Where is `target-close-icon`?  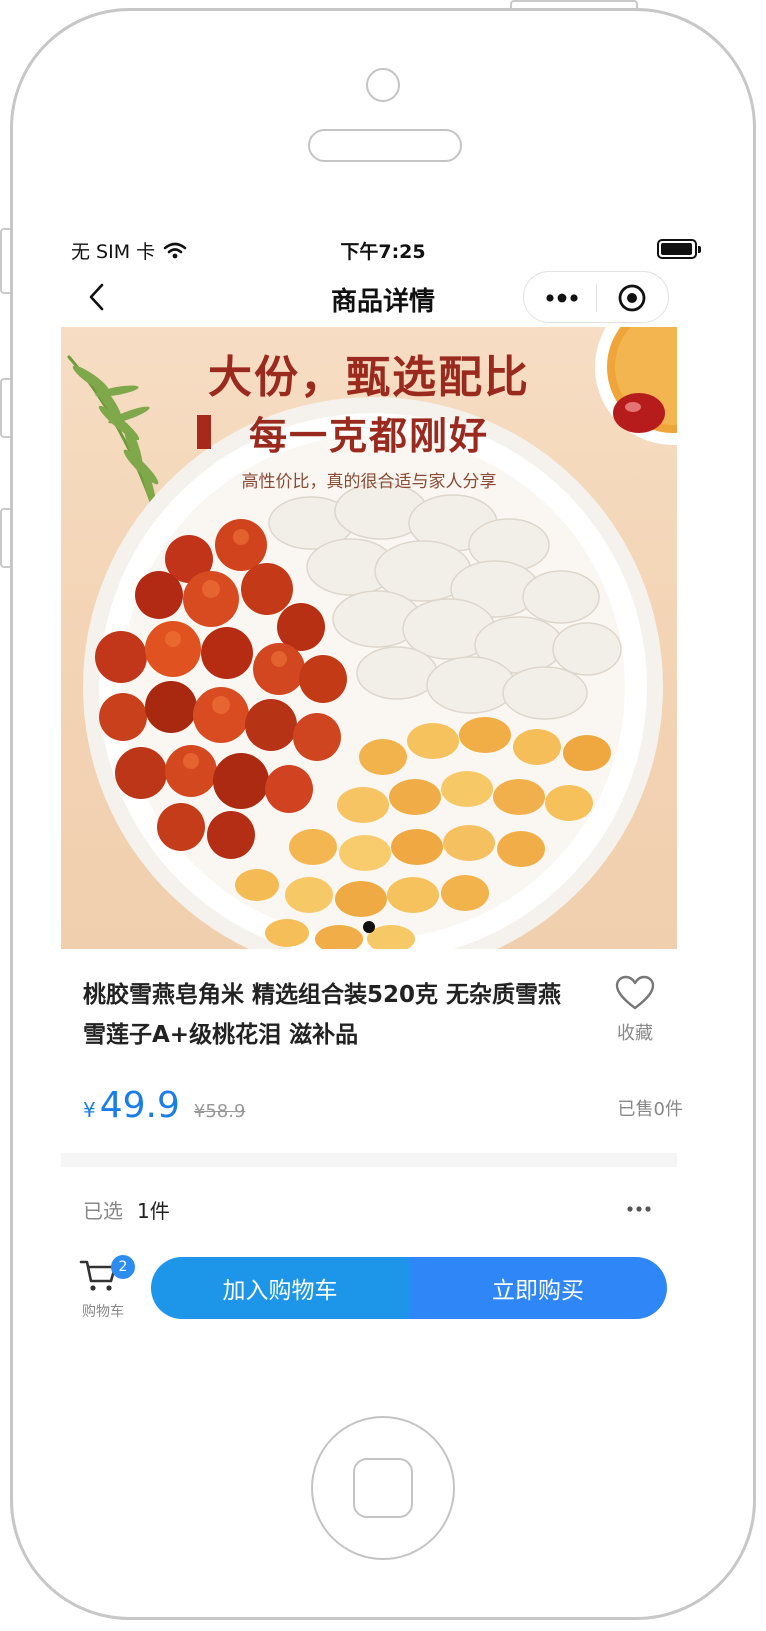 target-close-icon is located at coordinates (632, 298).